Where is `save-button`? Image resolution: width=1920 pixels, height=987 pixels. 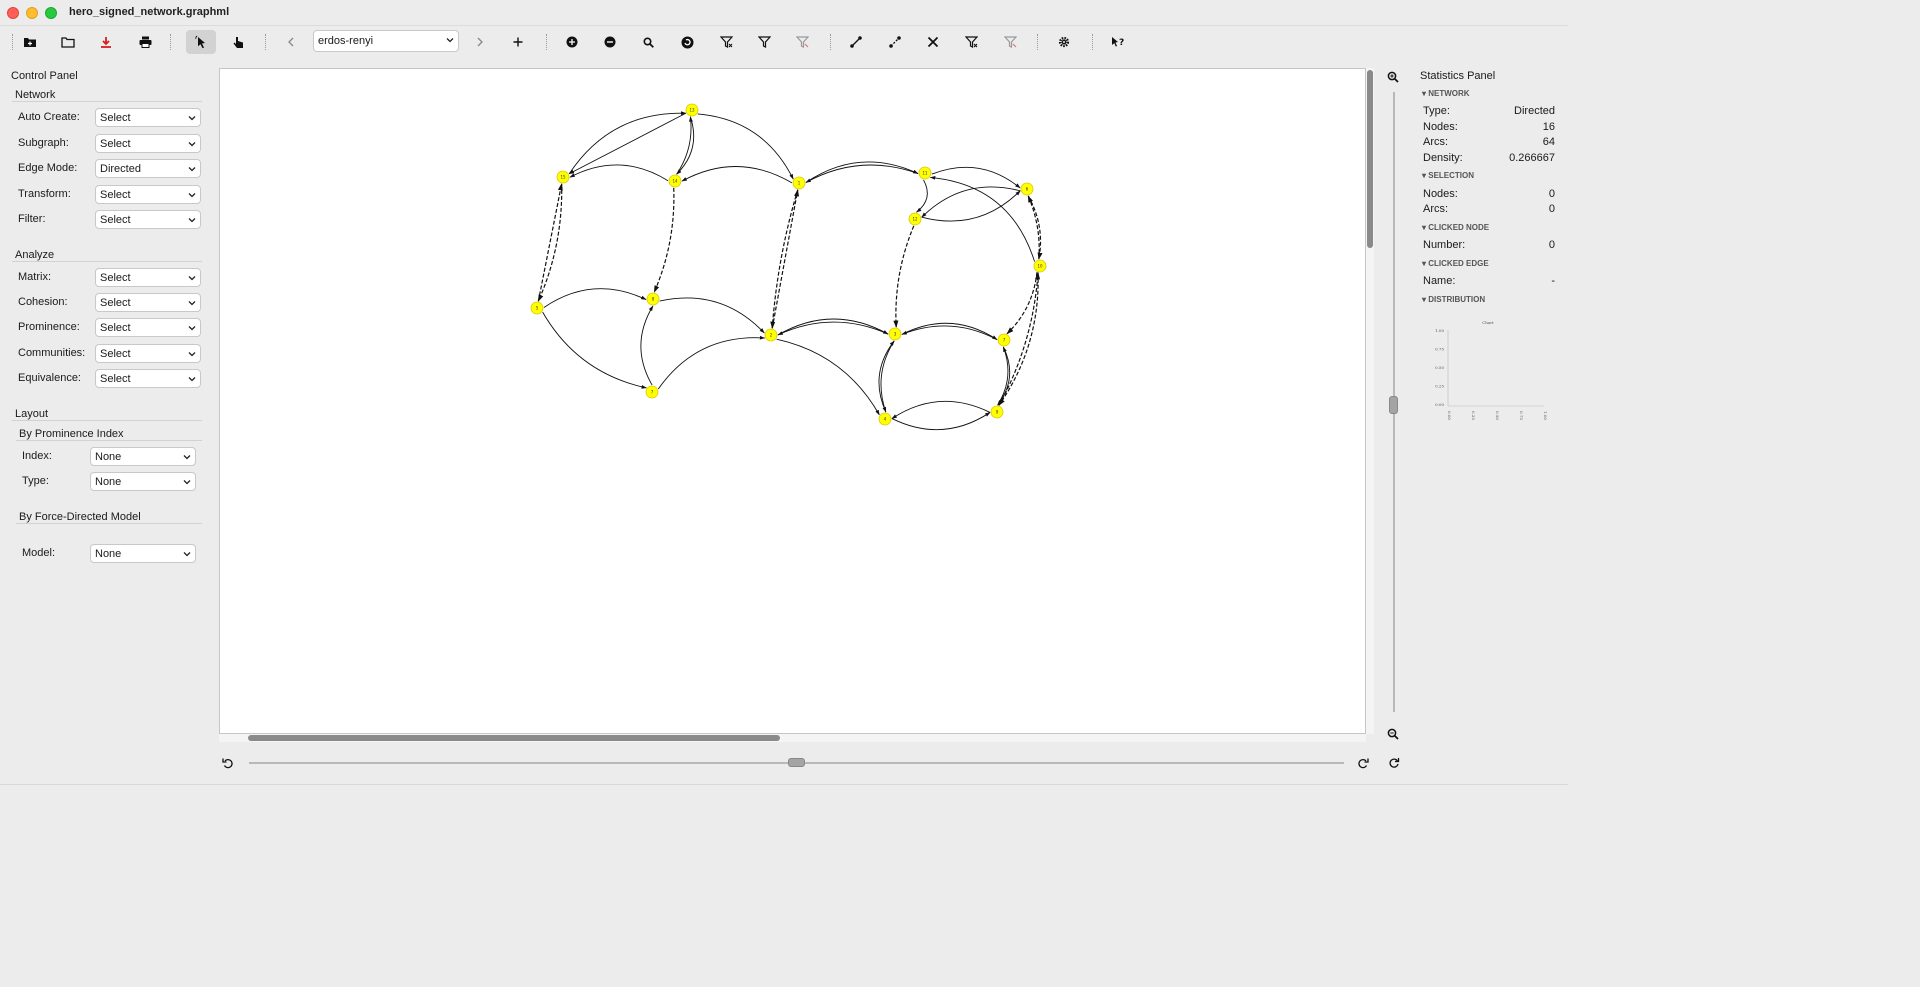
save-button is located at coordinates (106, 42).